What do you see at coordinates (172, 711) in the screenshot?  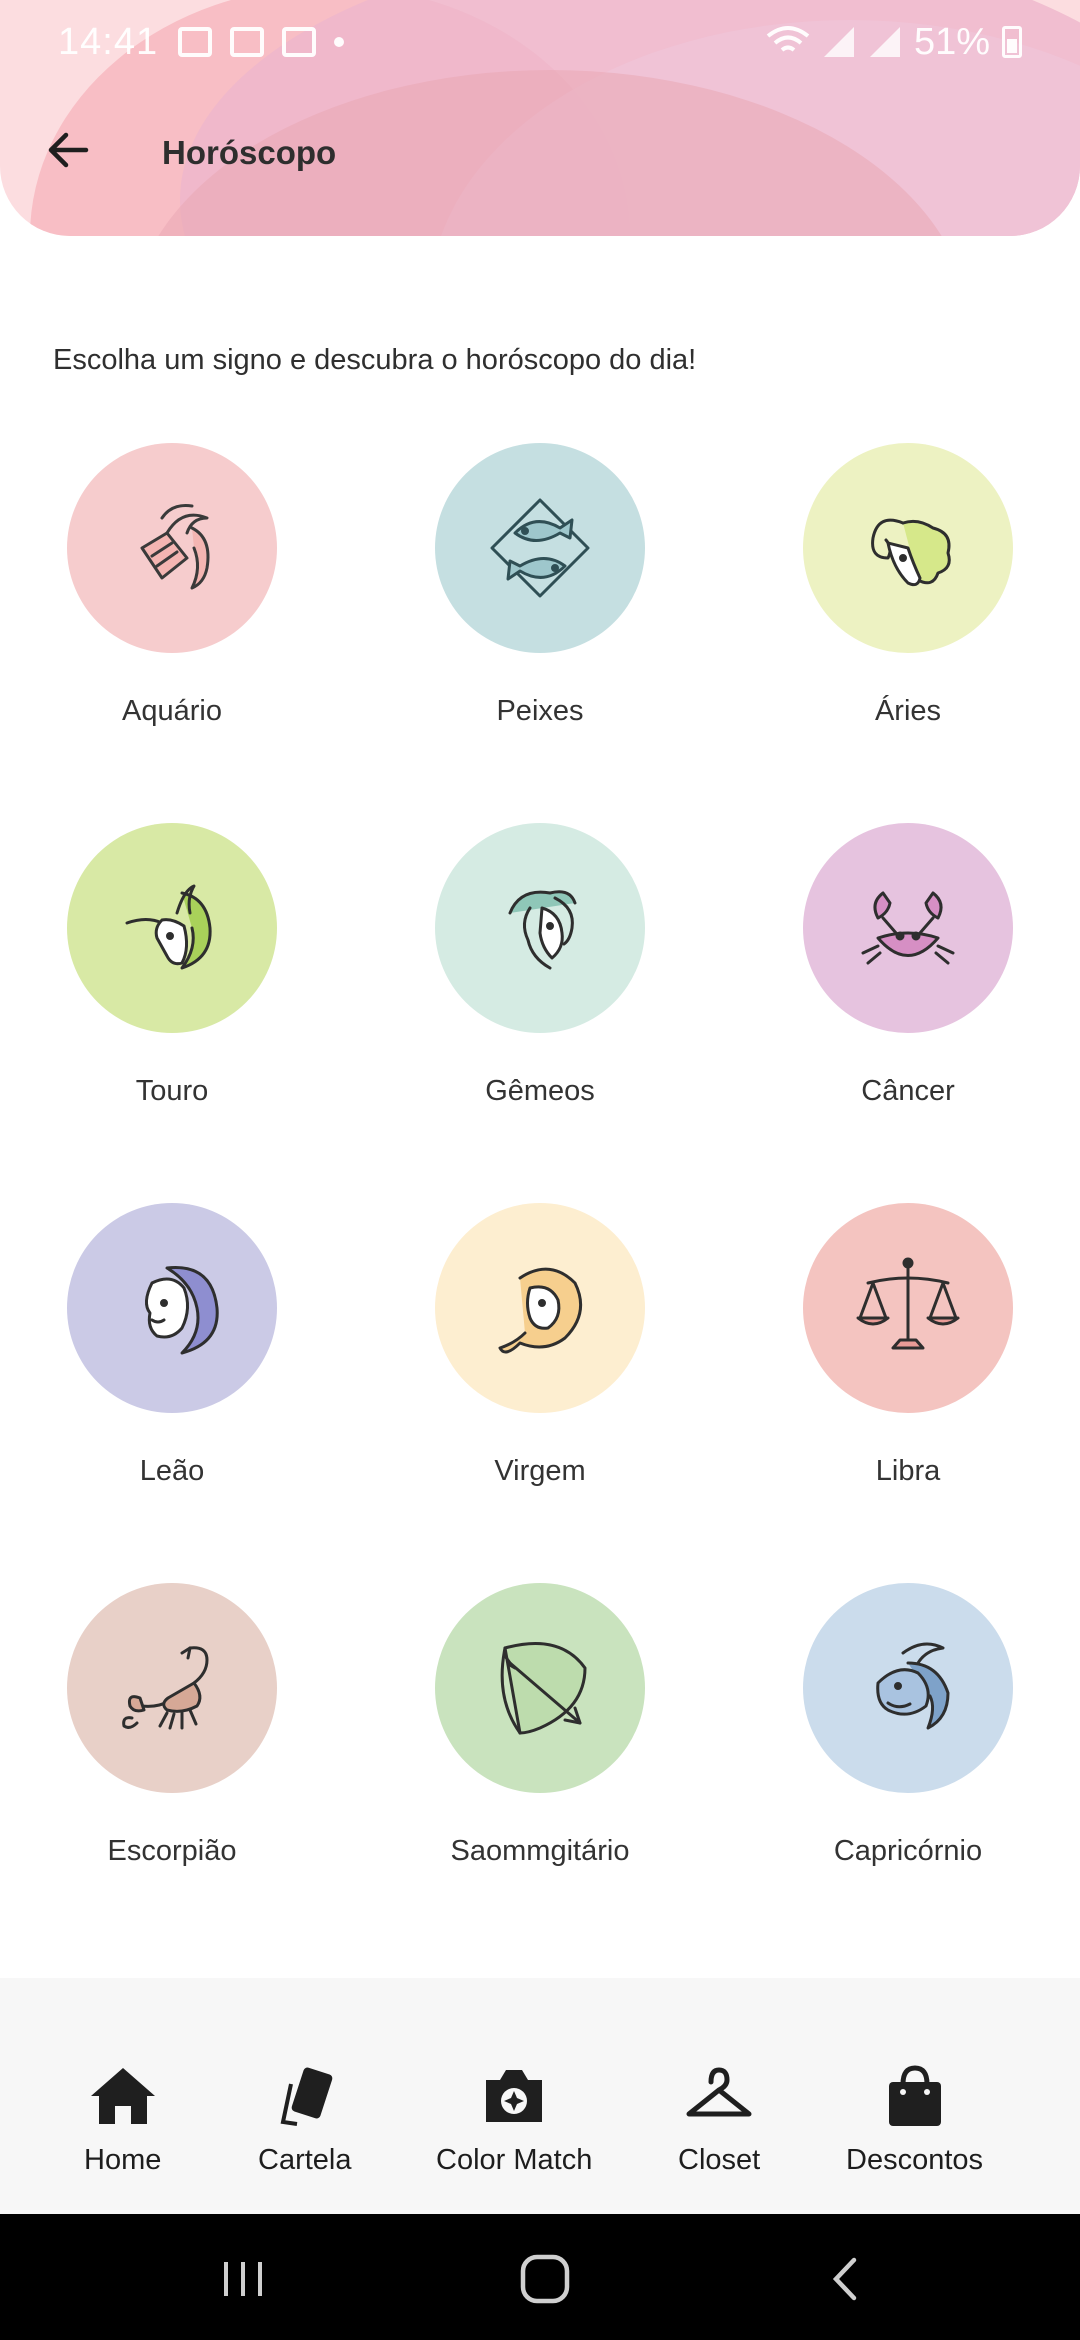 I see `sign-label: Aquário` at bounding box center [172, 711].